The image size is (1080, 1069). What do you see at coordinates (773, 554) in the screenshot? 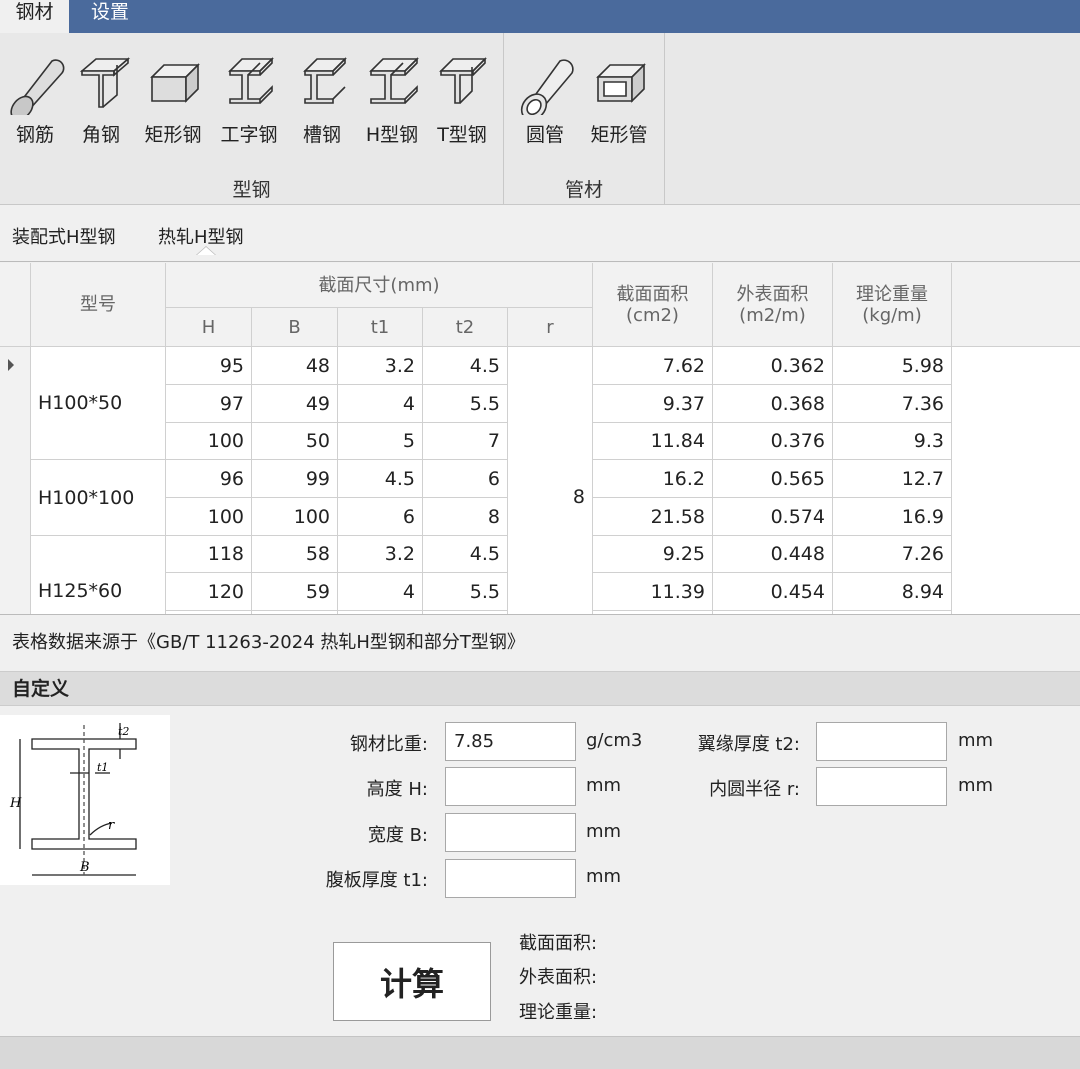
I see `table-cell-surface: 0.448` at bounding box center [773, 554].